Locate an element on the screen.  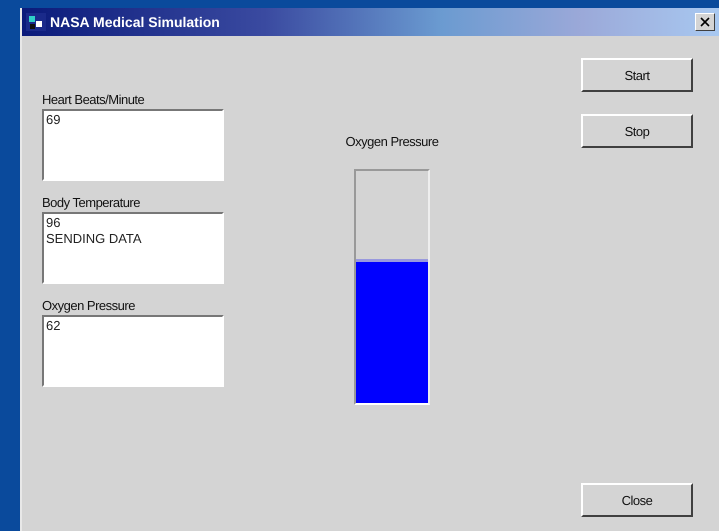
field-label: Body Temperature is located at coordinates (91, 202).